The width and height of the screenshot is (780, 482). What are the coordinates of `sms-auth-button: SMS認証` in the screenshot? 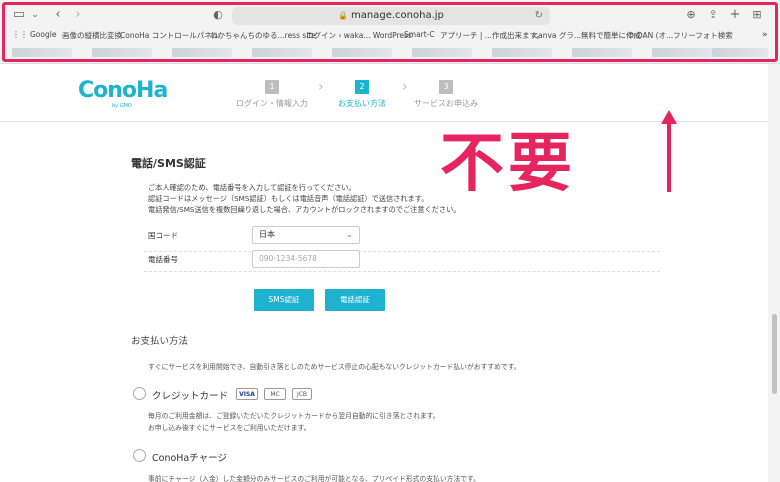 It's located at (284, 300).